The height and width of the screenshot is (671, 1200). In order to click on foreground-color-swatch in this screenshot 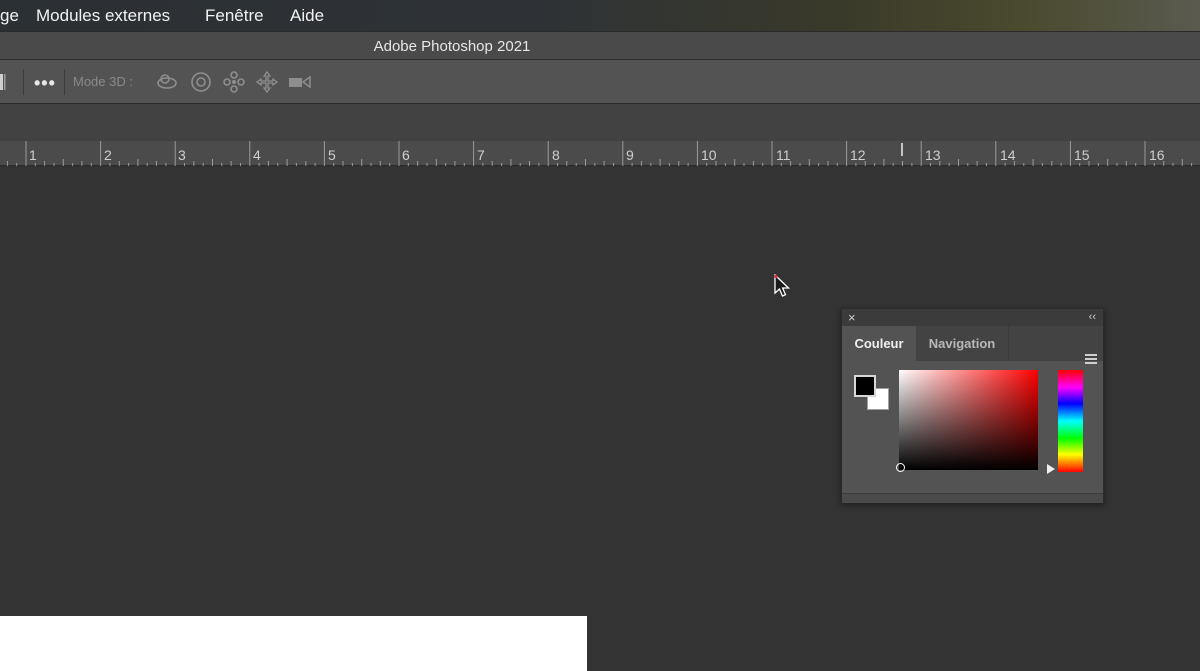, I will do `click(865, 386)`.